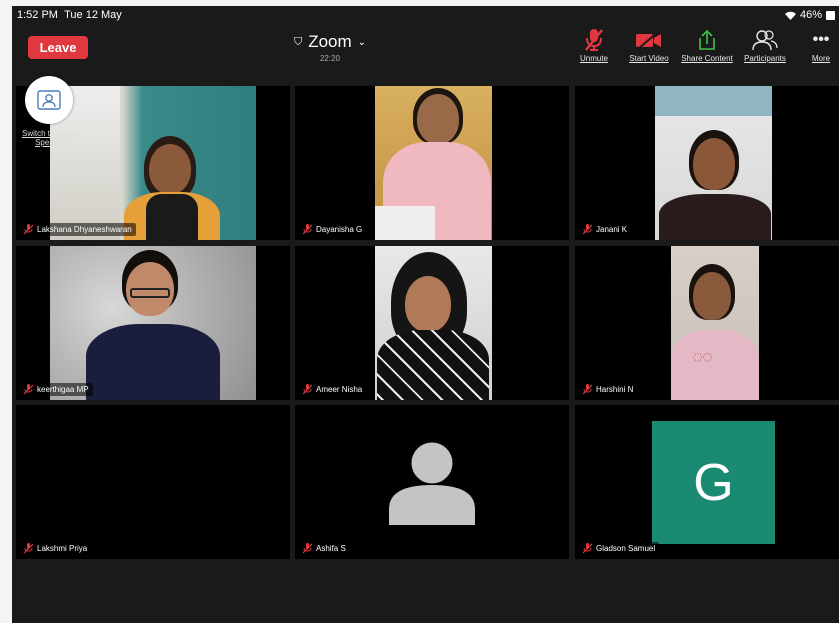 Image resolution: width=839 pixels, height=623 pixels. I want to click on status-bar: 1:52 PM Tue 12 May 46%, so click(425, 15).